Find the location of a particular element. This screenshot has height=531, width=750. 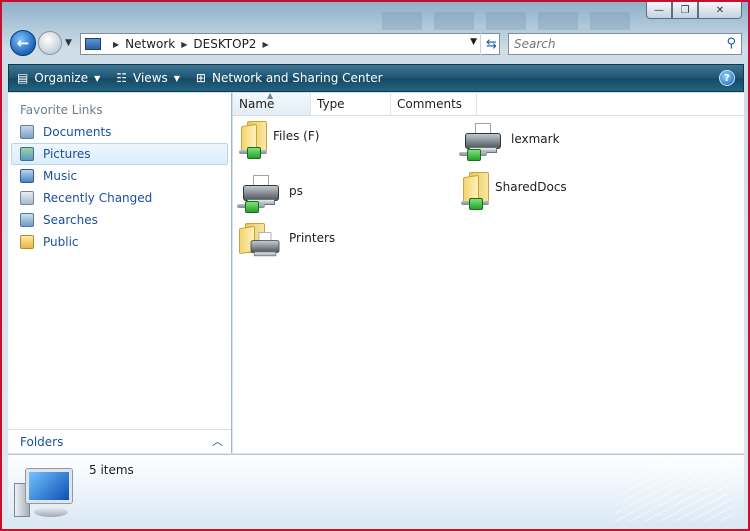

sort-ascending-icon: ▲ is located at coordinates (270, 95).